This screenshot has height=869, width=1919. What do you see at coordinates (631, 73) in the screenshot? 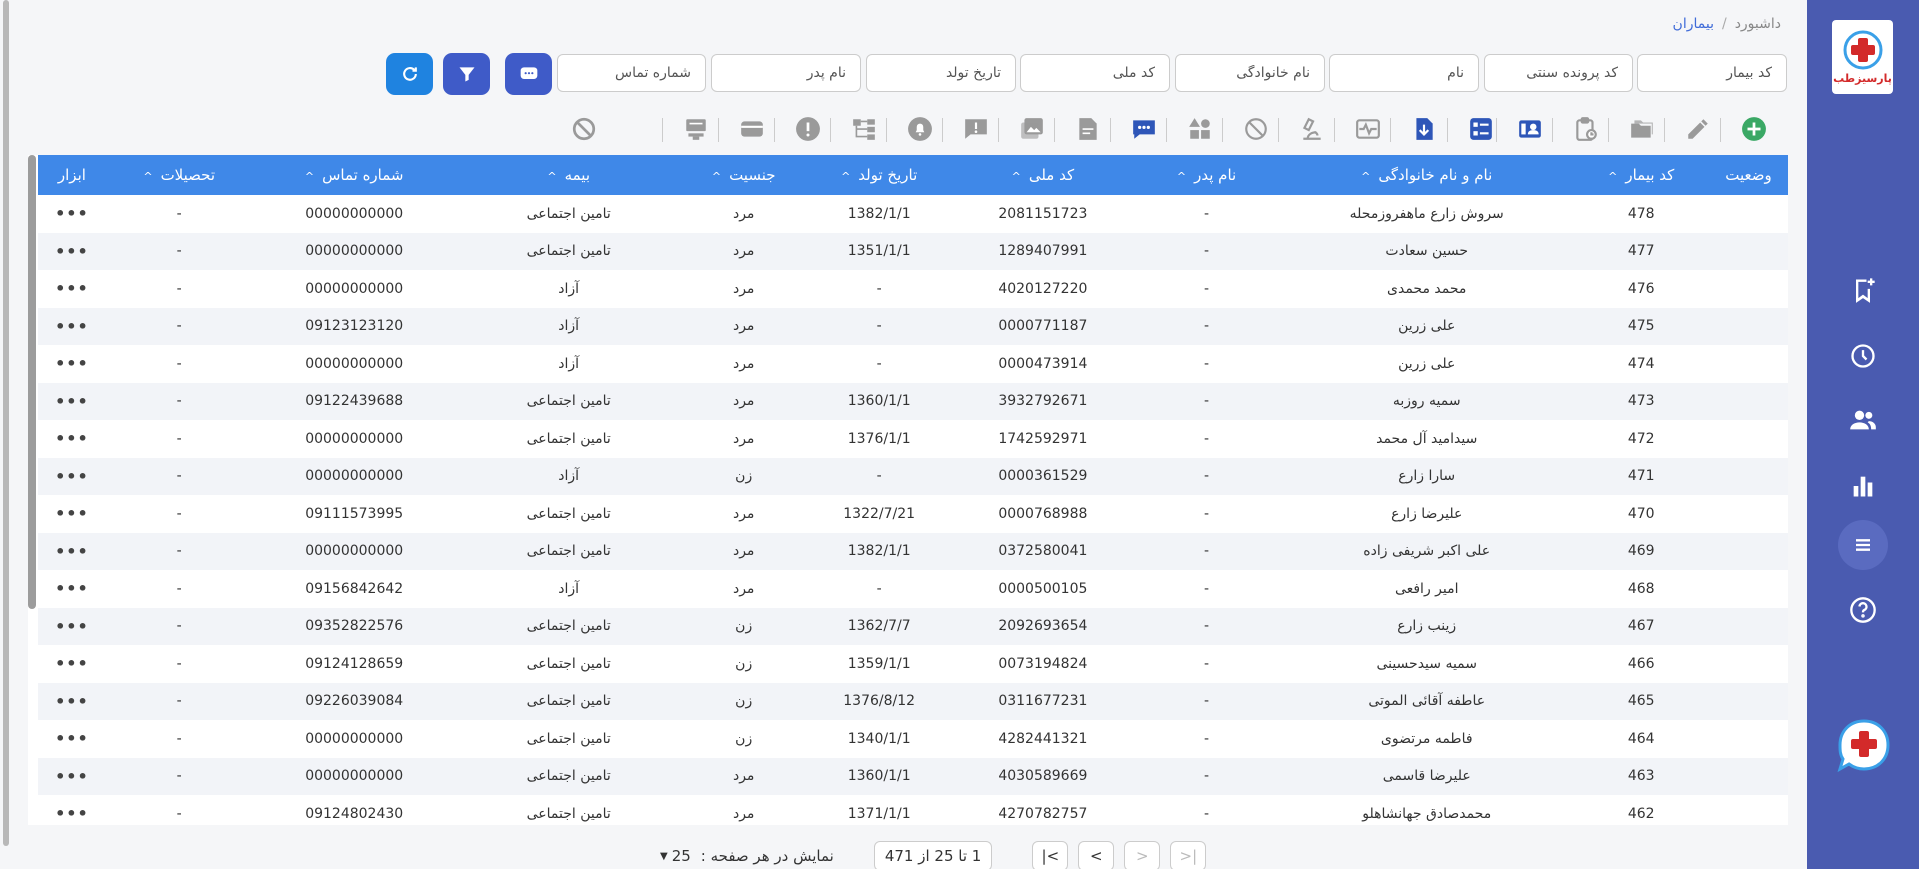
I see `phone-input` at bounding box center [631, 73].